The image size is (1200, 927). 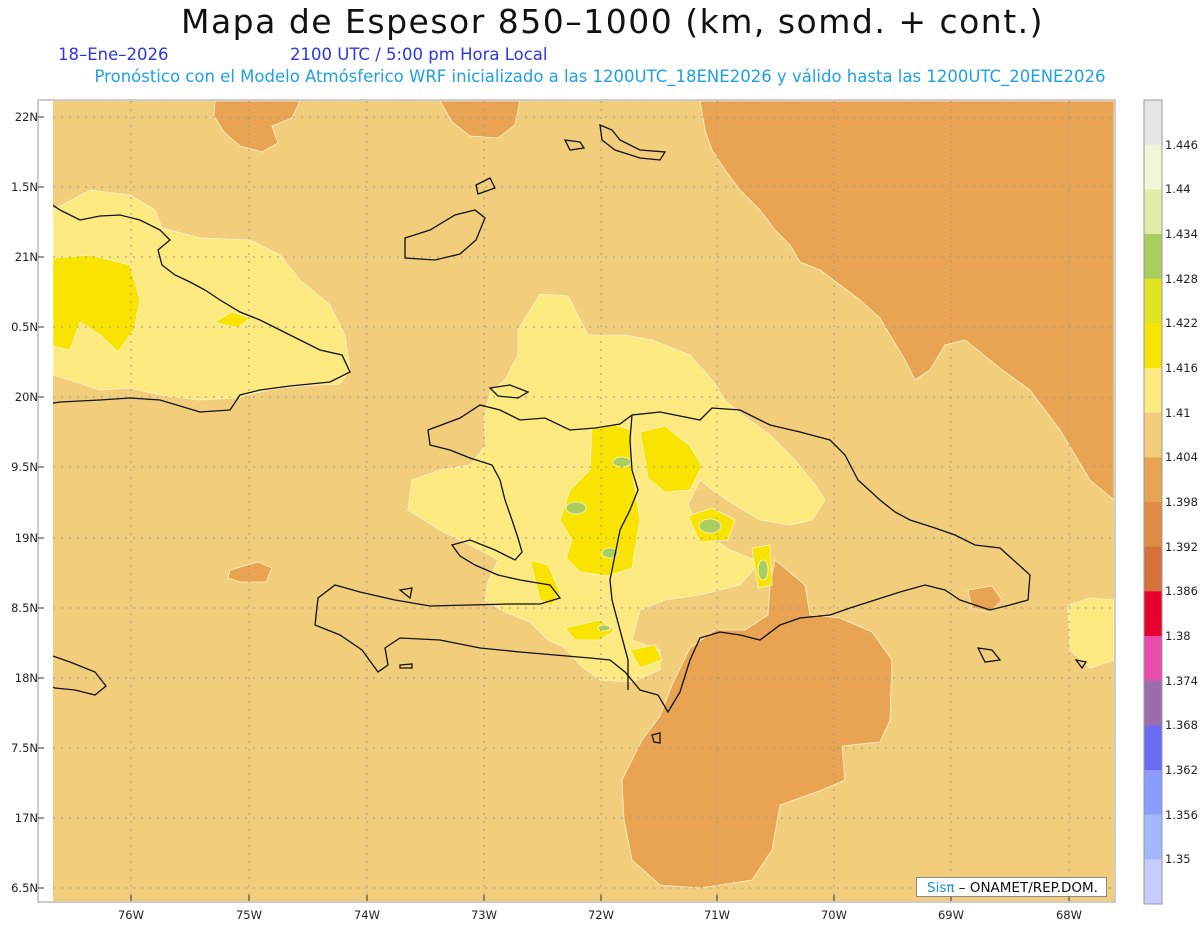 I want to click on lat-label: 9.5N, so click(x=24, y=467).